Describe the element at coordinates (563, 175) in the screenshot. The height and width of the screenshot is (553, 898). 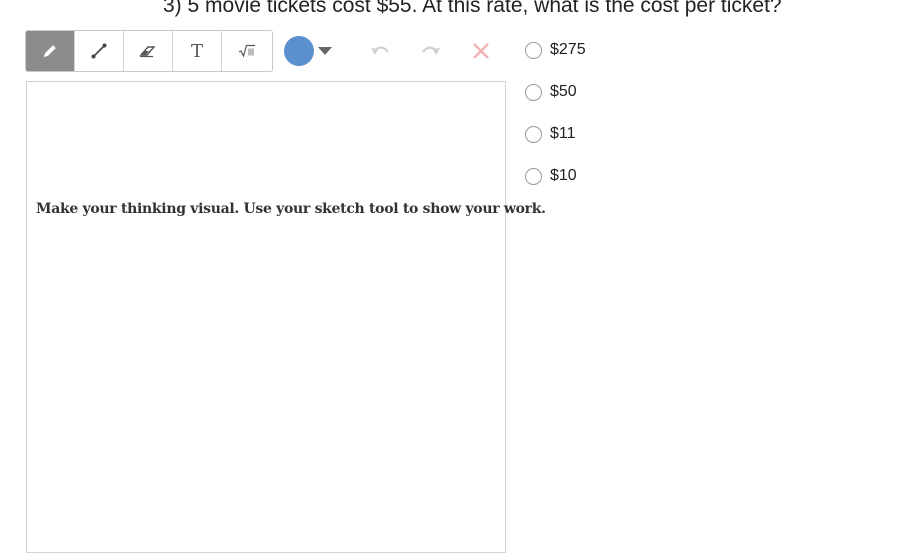
I see `choice-label: $10` at that location.